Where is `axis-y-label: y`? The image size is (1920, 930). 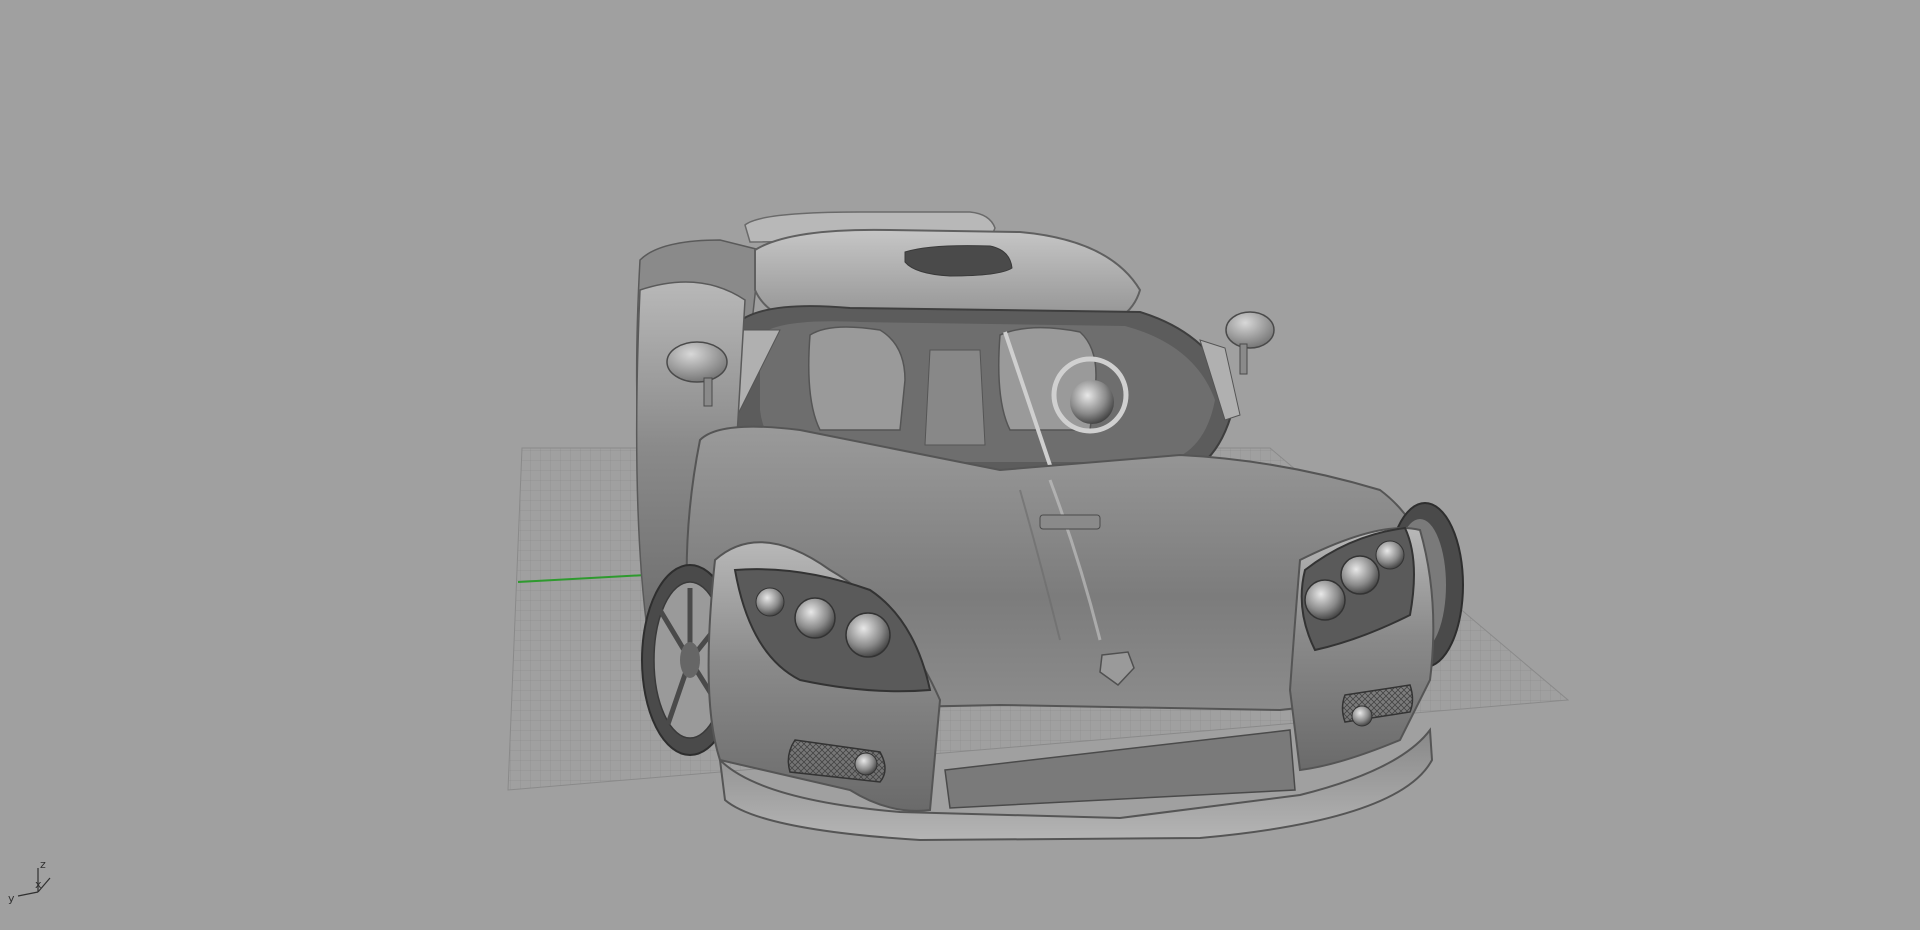 axis-y-label: y is located at coordinates (11, 898).